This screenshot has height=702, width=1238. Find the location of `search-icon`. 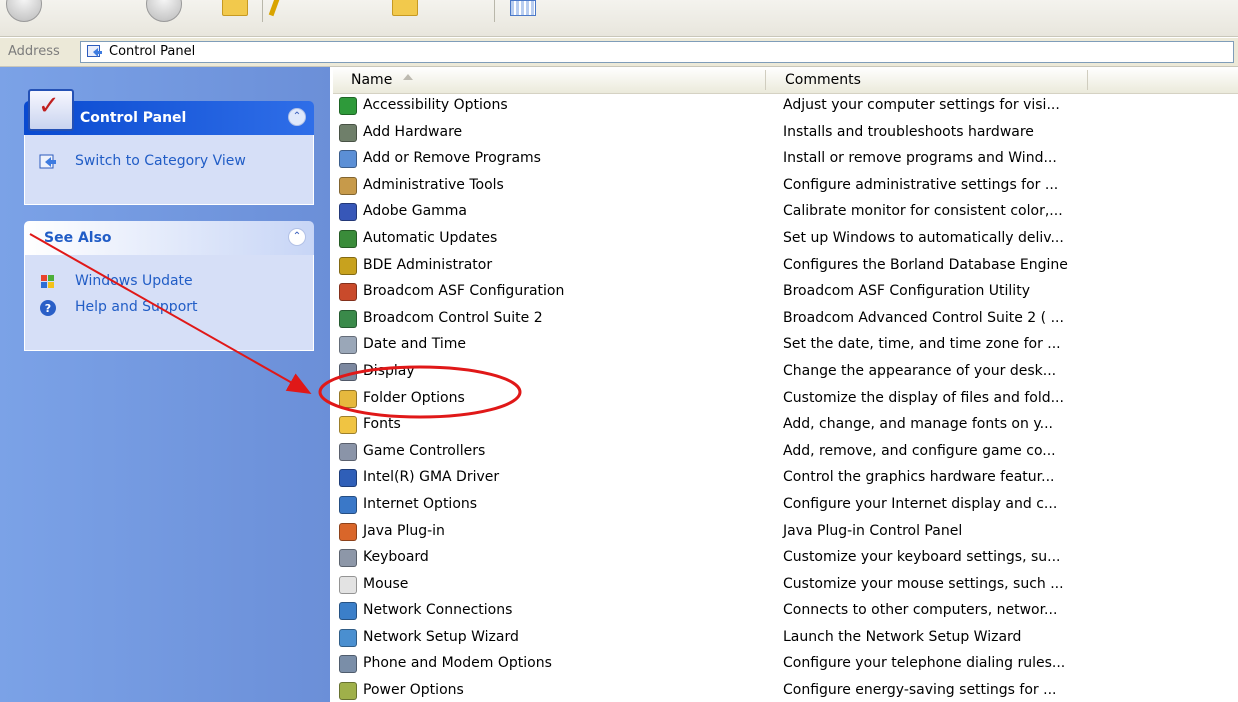

search-icon is located at coordinates (274, 8).